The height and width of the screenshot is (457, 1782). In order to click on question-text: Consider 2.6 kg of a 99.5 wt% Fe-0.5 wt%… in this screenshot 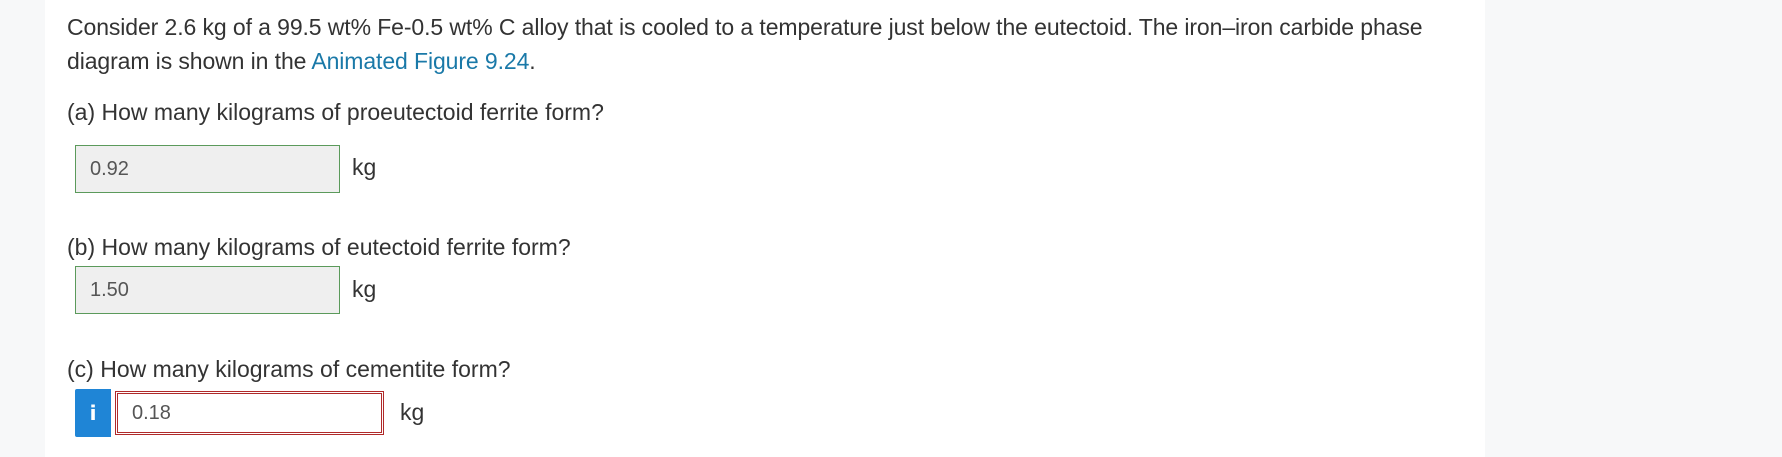, I will do `click(787, 44)`.